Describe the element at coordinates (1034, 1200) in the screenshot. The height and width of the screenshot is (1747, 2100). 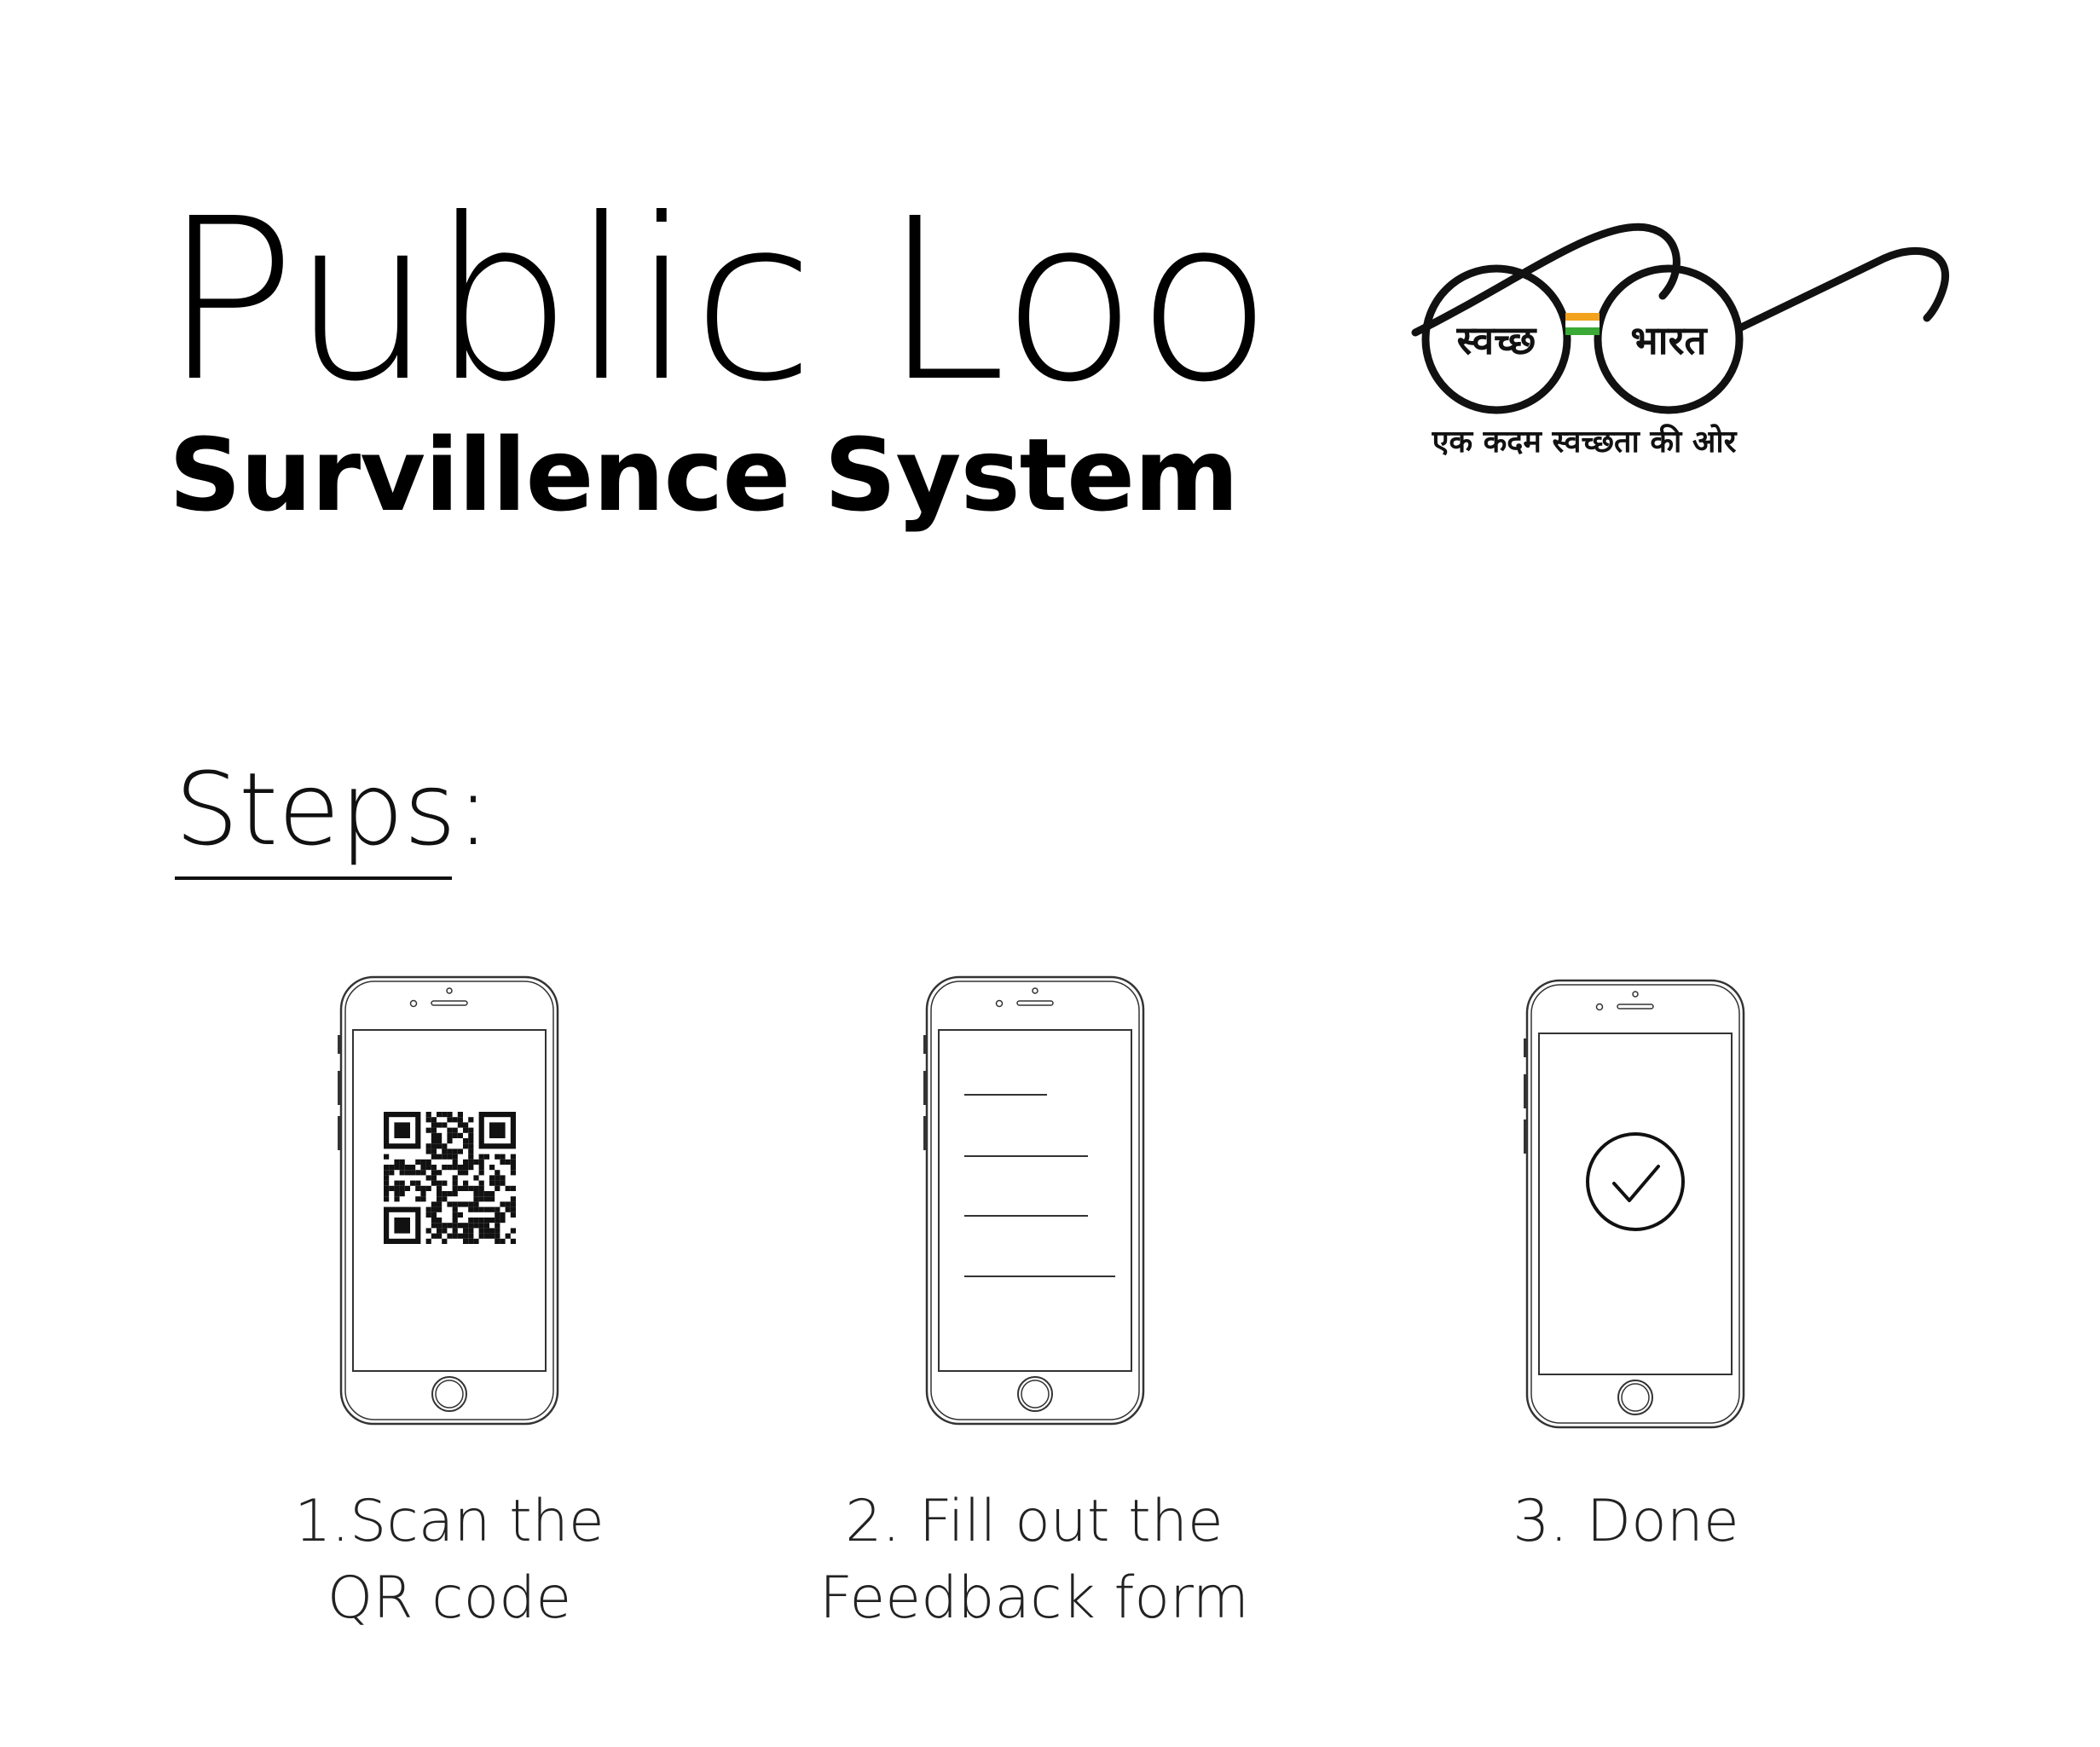
I see `phone-form-illustration` at that location.